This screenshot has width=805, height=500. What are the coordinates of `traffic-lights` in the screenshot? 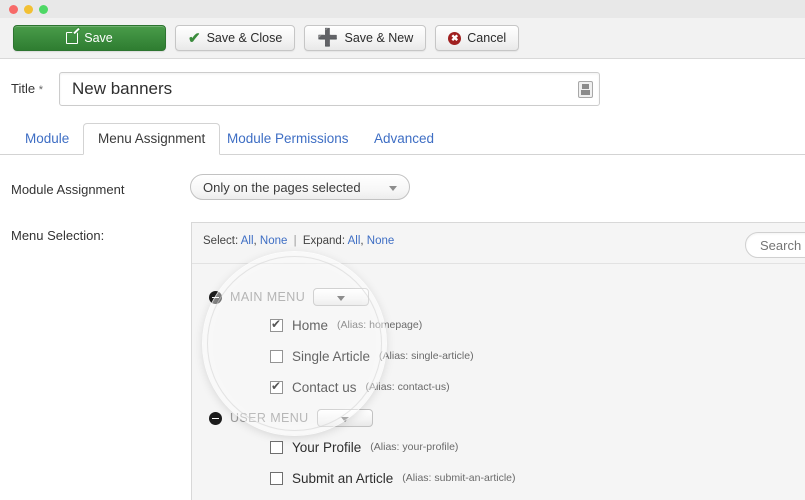 It's located at (28, 9).